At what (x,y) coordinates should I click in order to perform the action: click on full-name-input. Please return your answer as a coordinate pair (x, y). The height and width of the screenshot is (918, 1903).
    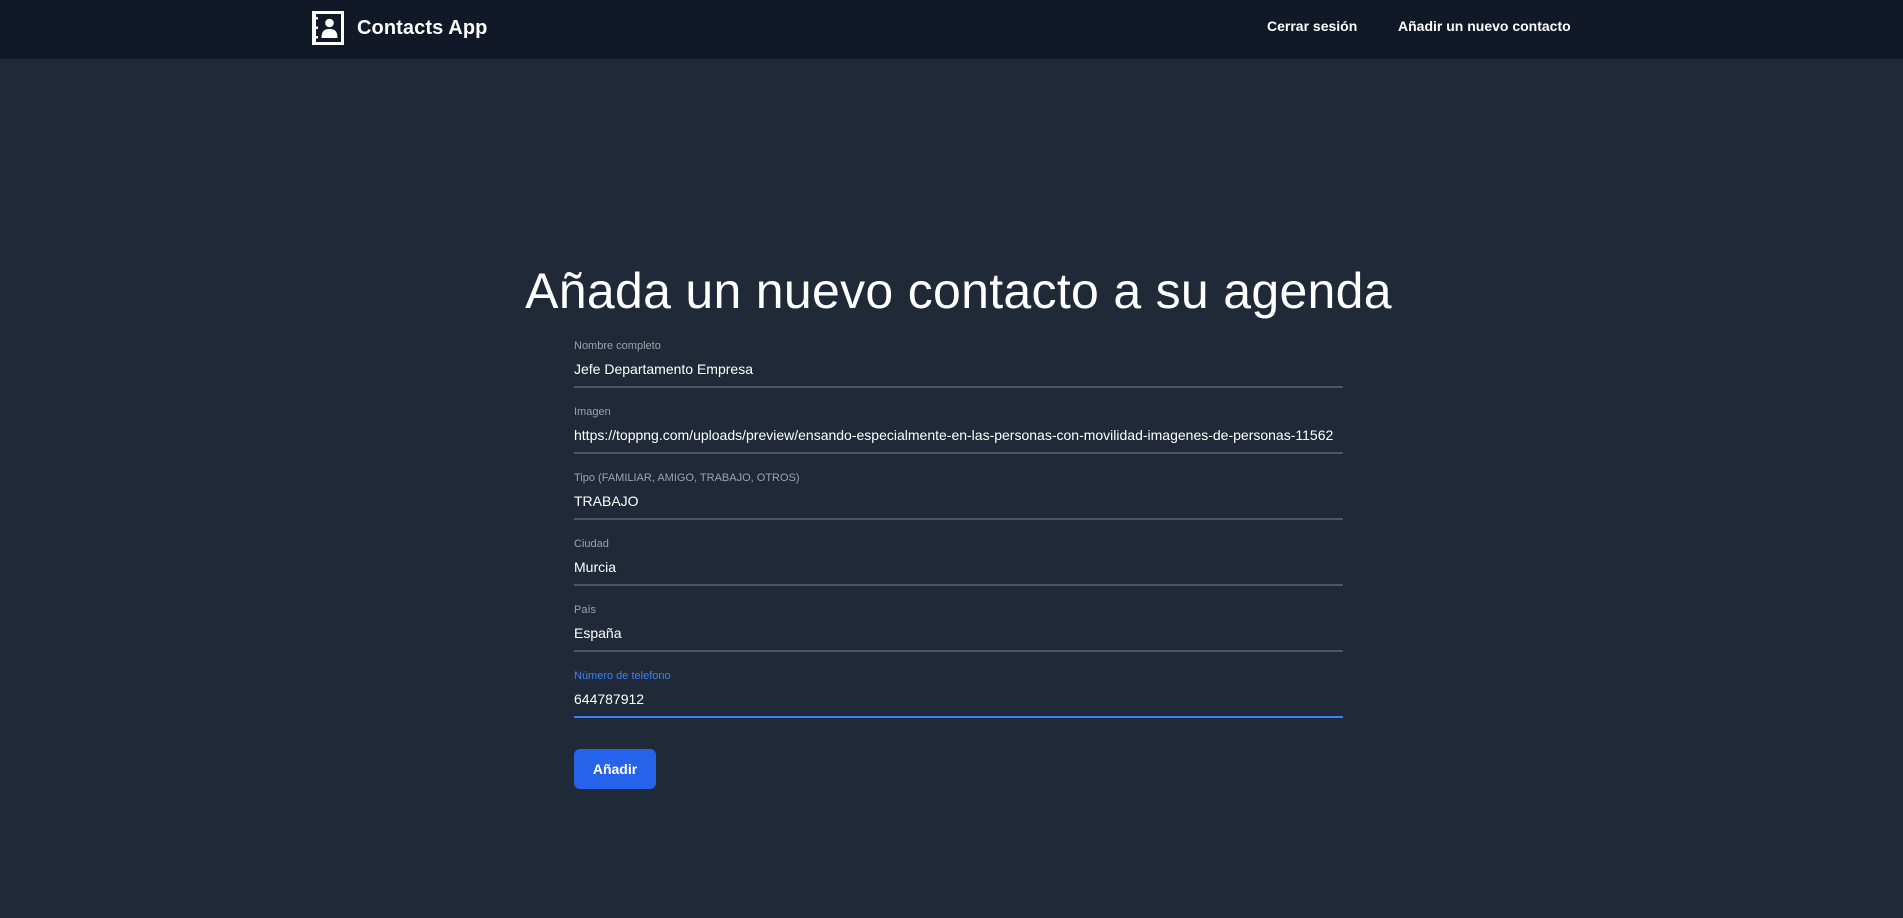
    Looking at the image, I should click on (958, 373).